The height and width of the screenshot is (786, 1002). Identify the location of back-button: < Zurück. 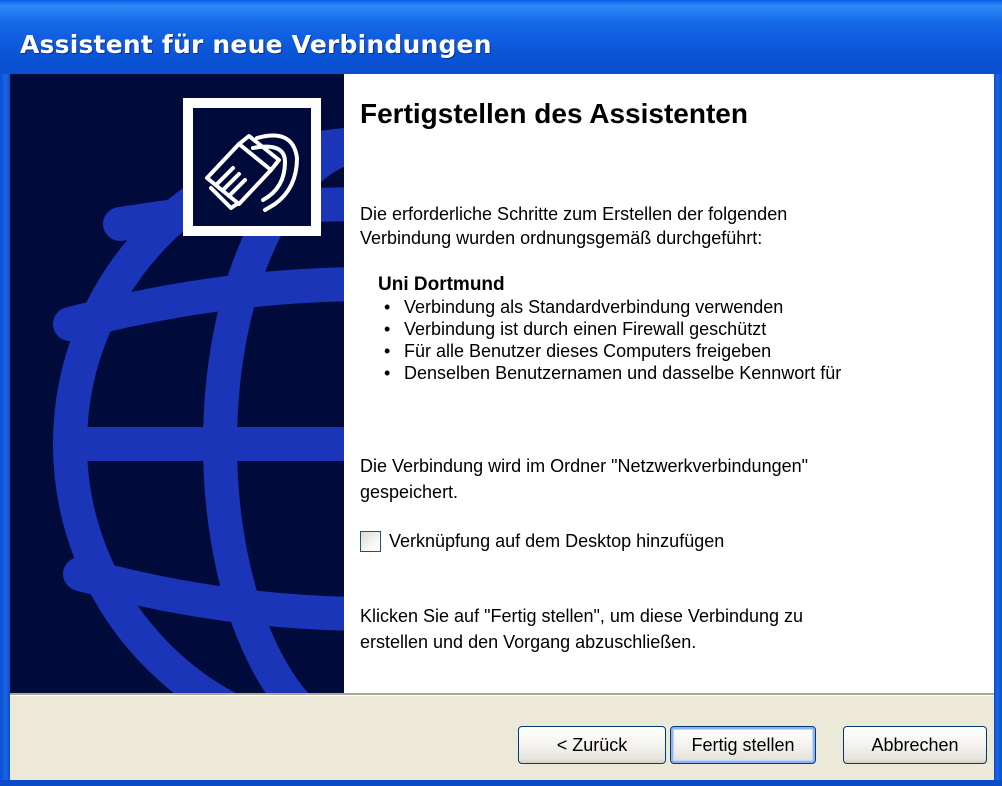
(592, 745).